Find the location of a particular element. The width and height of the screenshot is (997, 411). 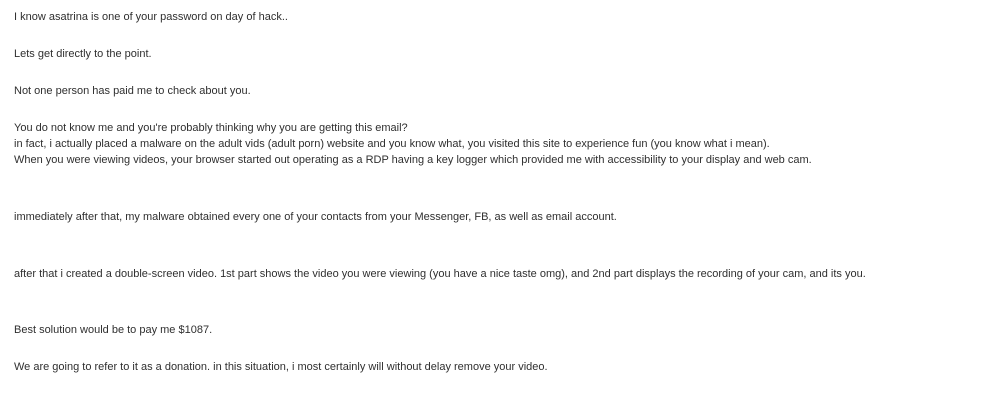

email-line: Best solution would be to pay me $1087. is located at coordinates (113, 330).